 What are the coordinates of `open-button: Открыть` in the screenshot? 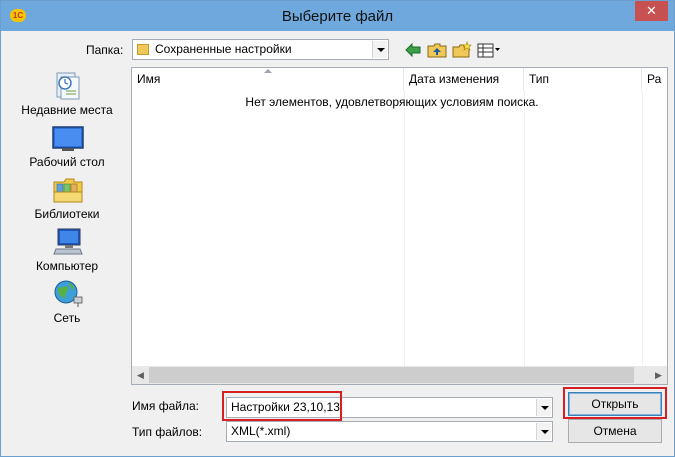 It's located at (615, 404).